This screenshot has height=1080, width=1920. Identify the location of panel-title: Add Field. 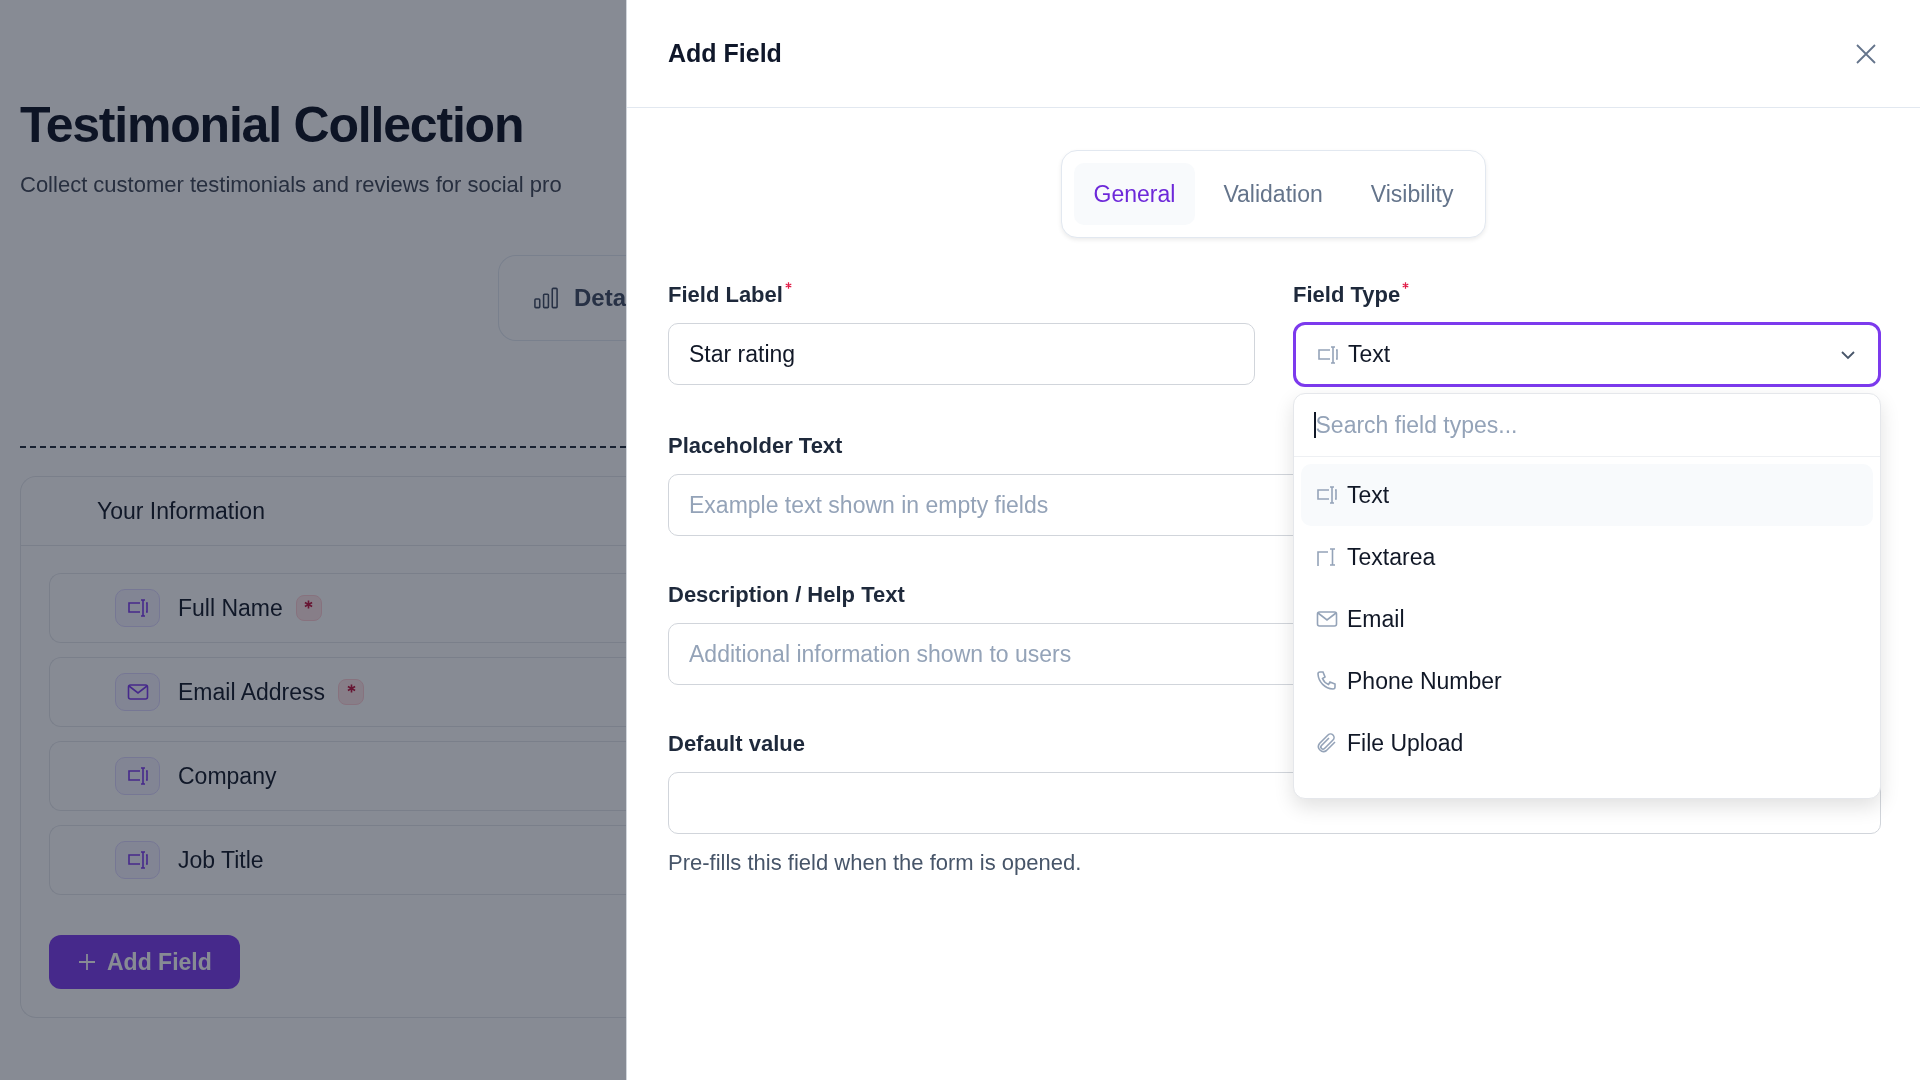
(725, 53).